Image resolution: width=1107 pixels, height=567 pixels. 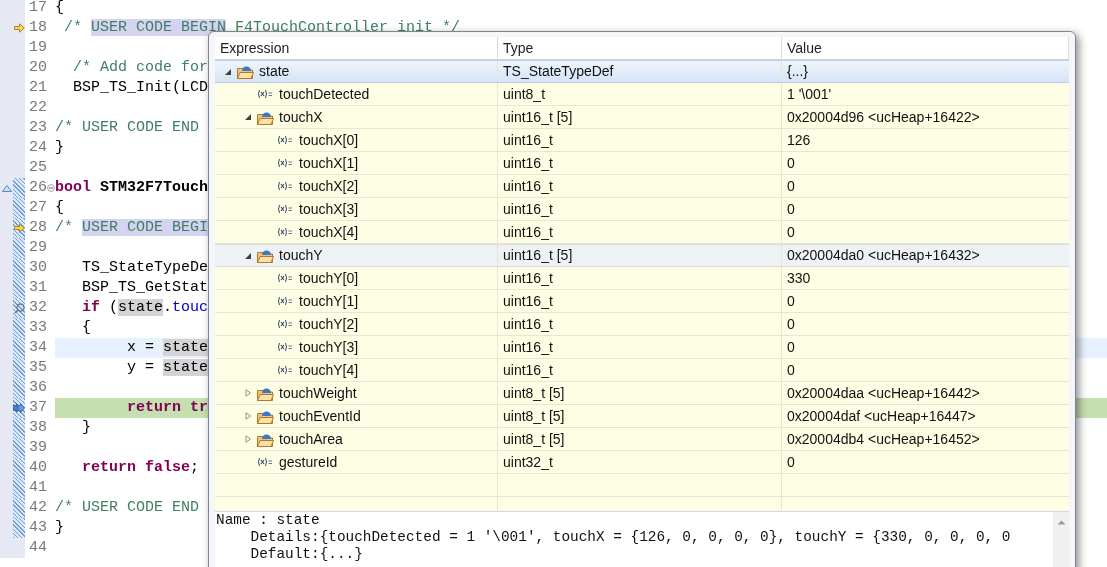 I want to click on code-line: TS_StateTypeDe, so click(x=145, y=268).